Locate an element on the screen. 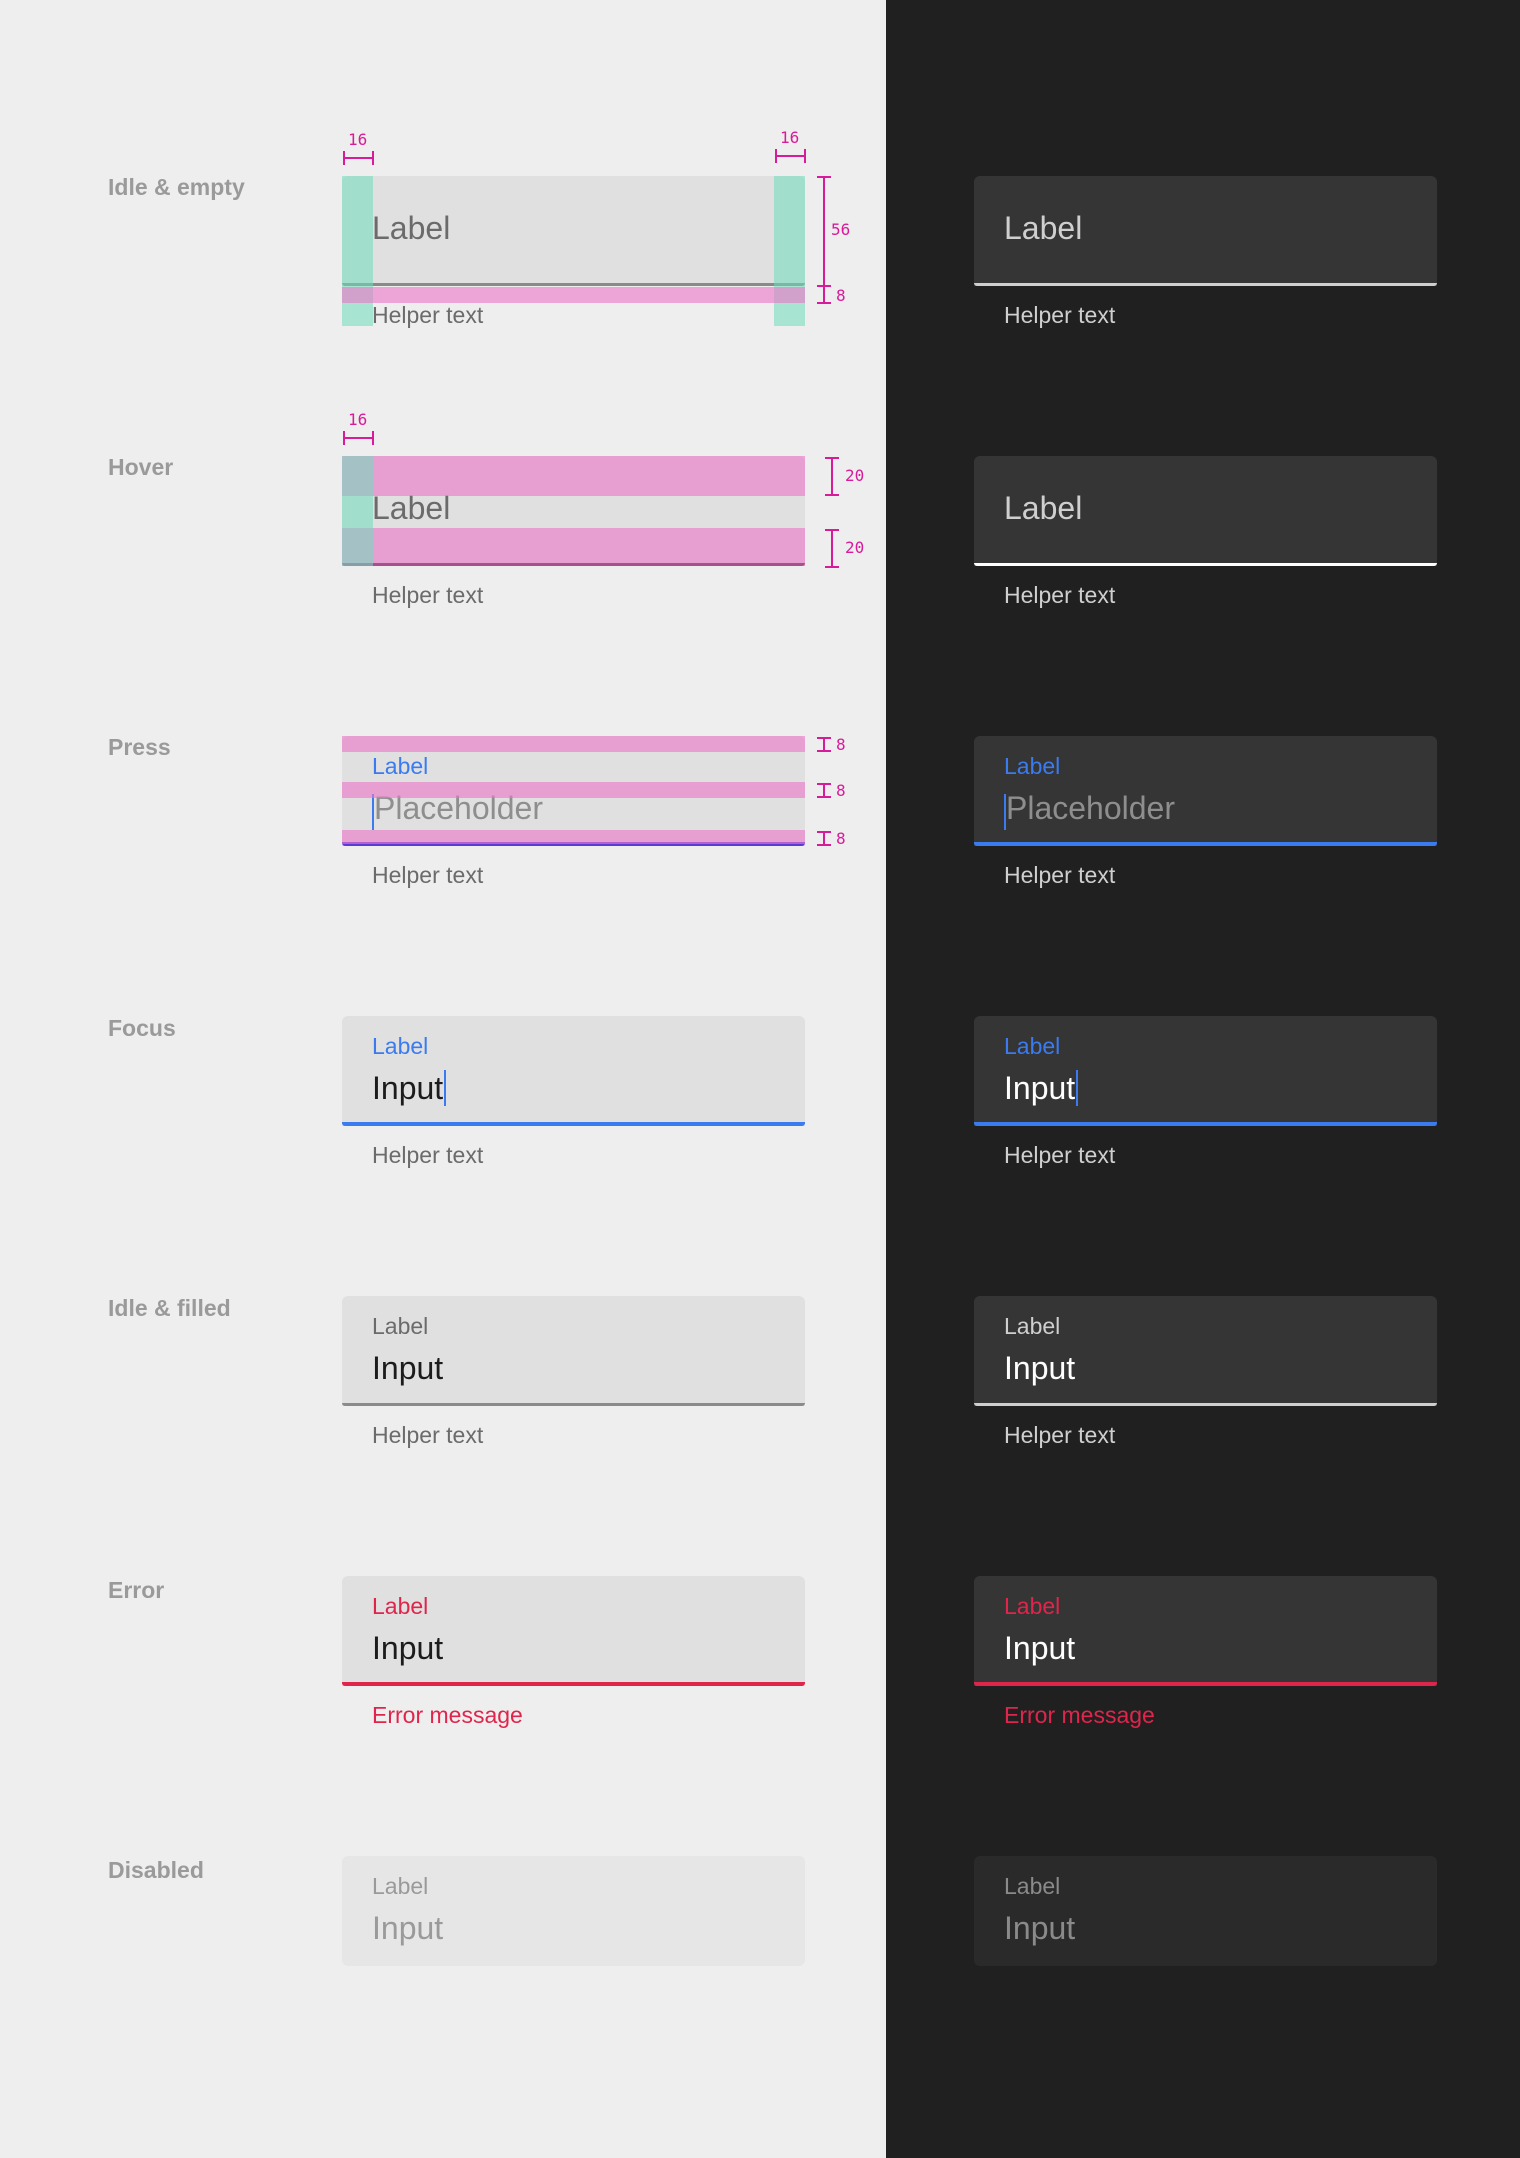  text-field-idle-empty-dark: Label is located at coordinates (1205, 231).